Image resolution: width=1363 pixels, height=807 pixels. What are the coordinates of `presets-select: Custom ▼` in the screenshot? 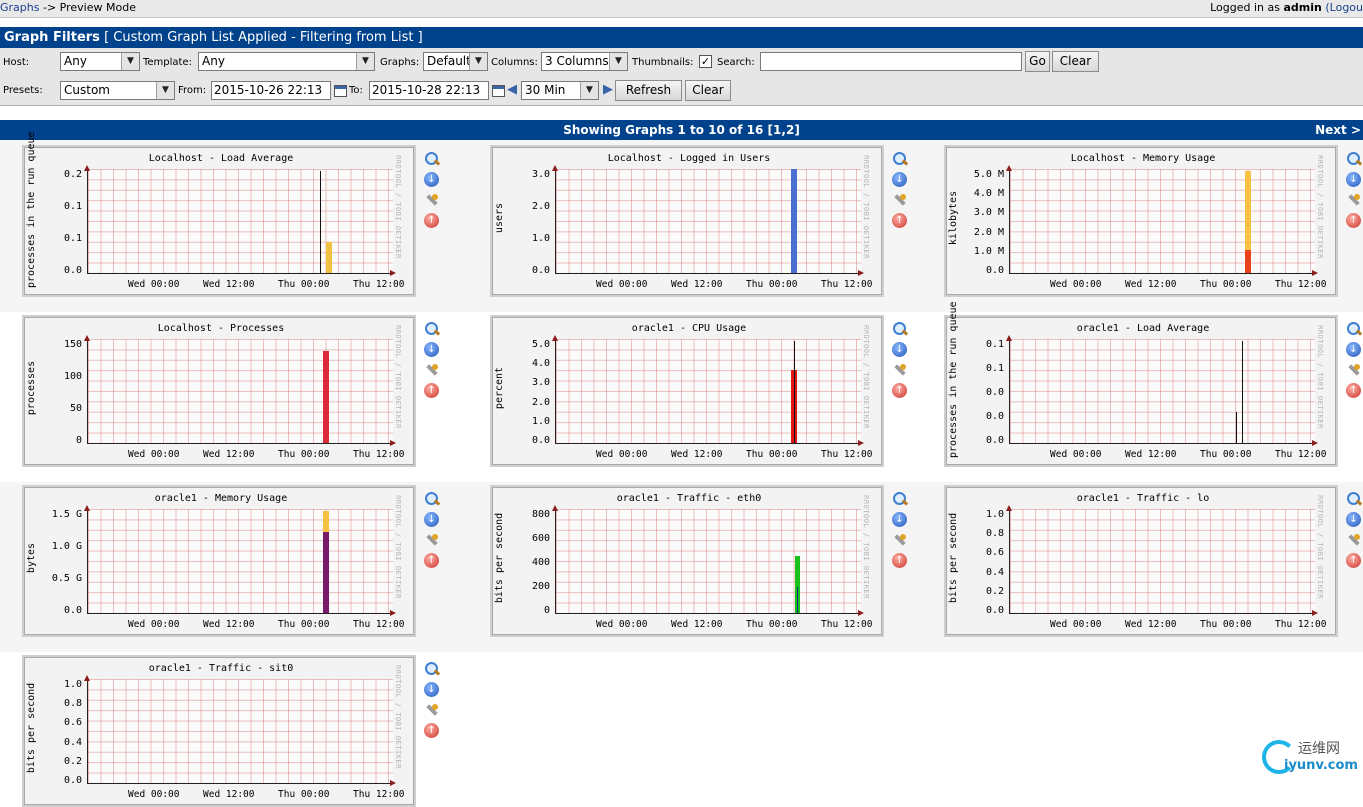 It's located at (117, 90).